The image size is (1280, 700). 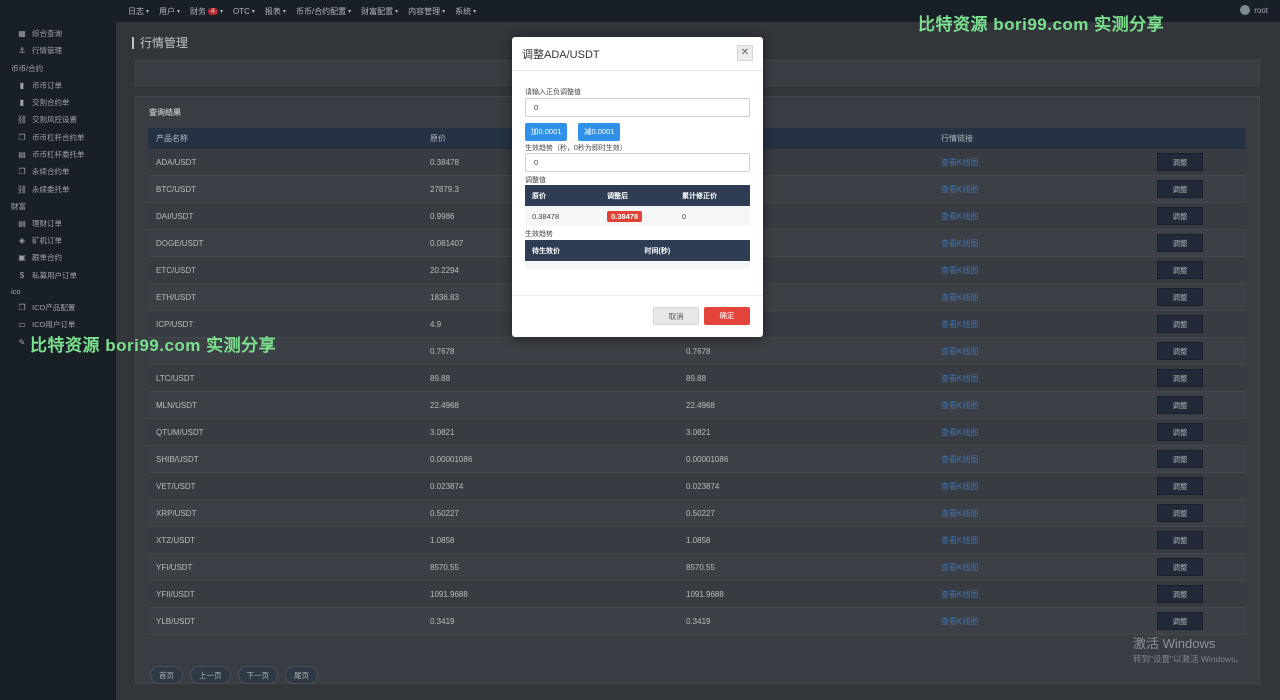 I want to click on windows-activation-subtitle: 转到"设置"以激活 Windows。, so click(x=1188, y=659).